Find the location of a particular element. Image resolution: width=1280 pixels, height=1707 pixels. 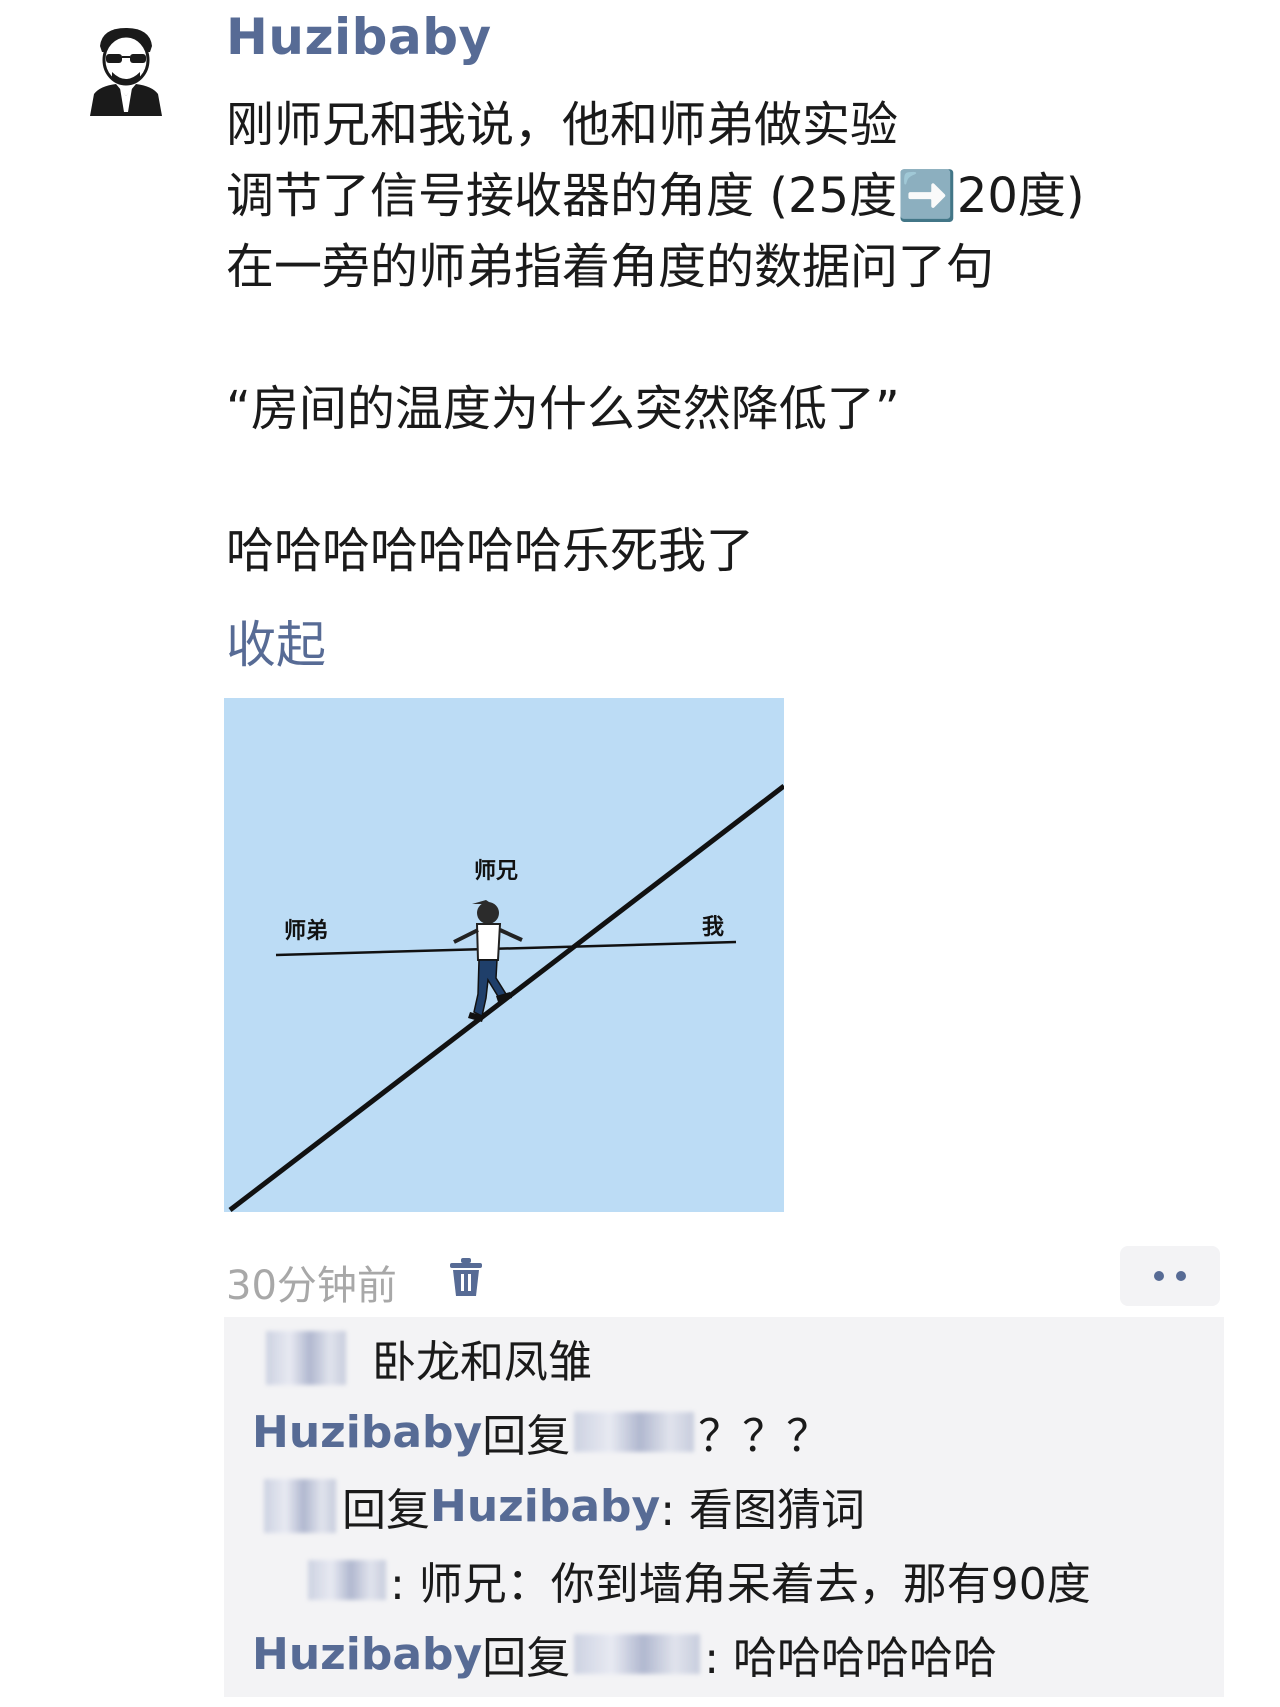

comment-row: : 师兄：你到墙角呆着去，那有90度 is located at coordinates (766, 1580).